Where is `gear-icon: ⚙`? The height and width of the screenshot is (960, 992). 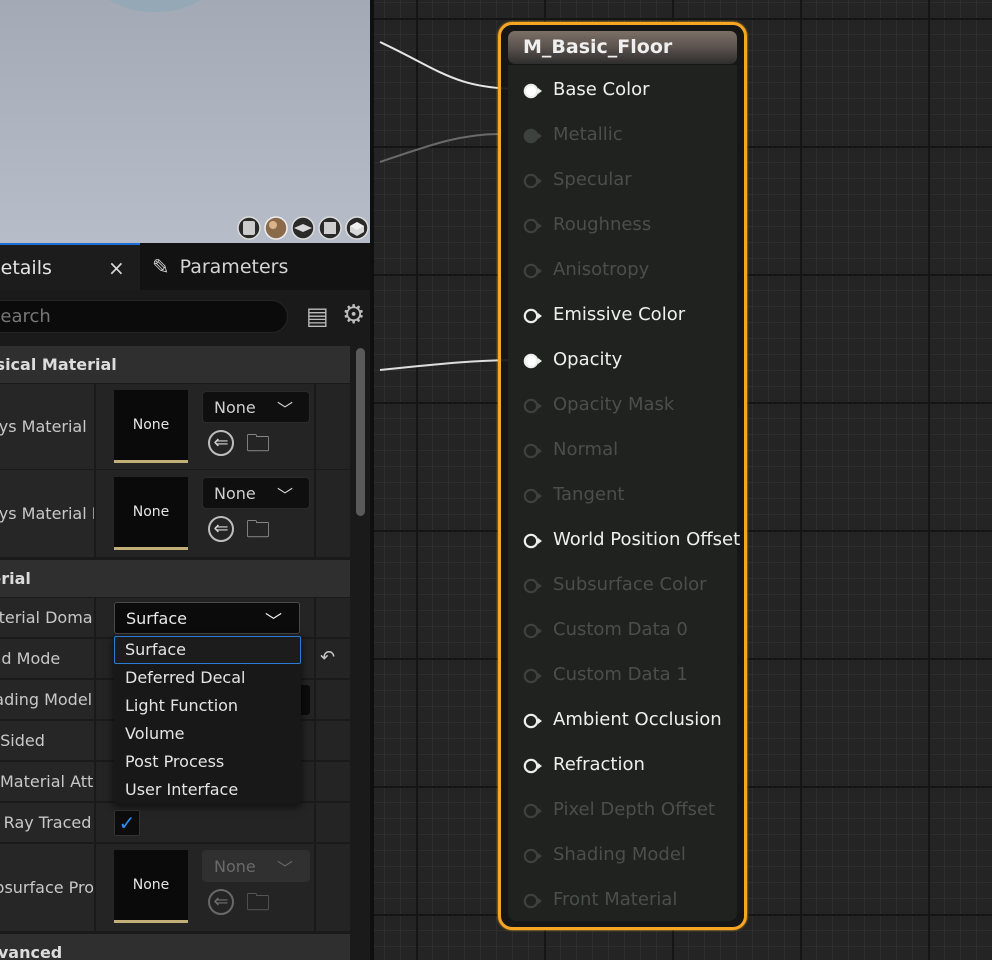
gear-icon: ⚙ is located at coordinates (353, 315).